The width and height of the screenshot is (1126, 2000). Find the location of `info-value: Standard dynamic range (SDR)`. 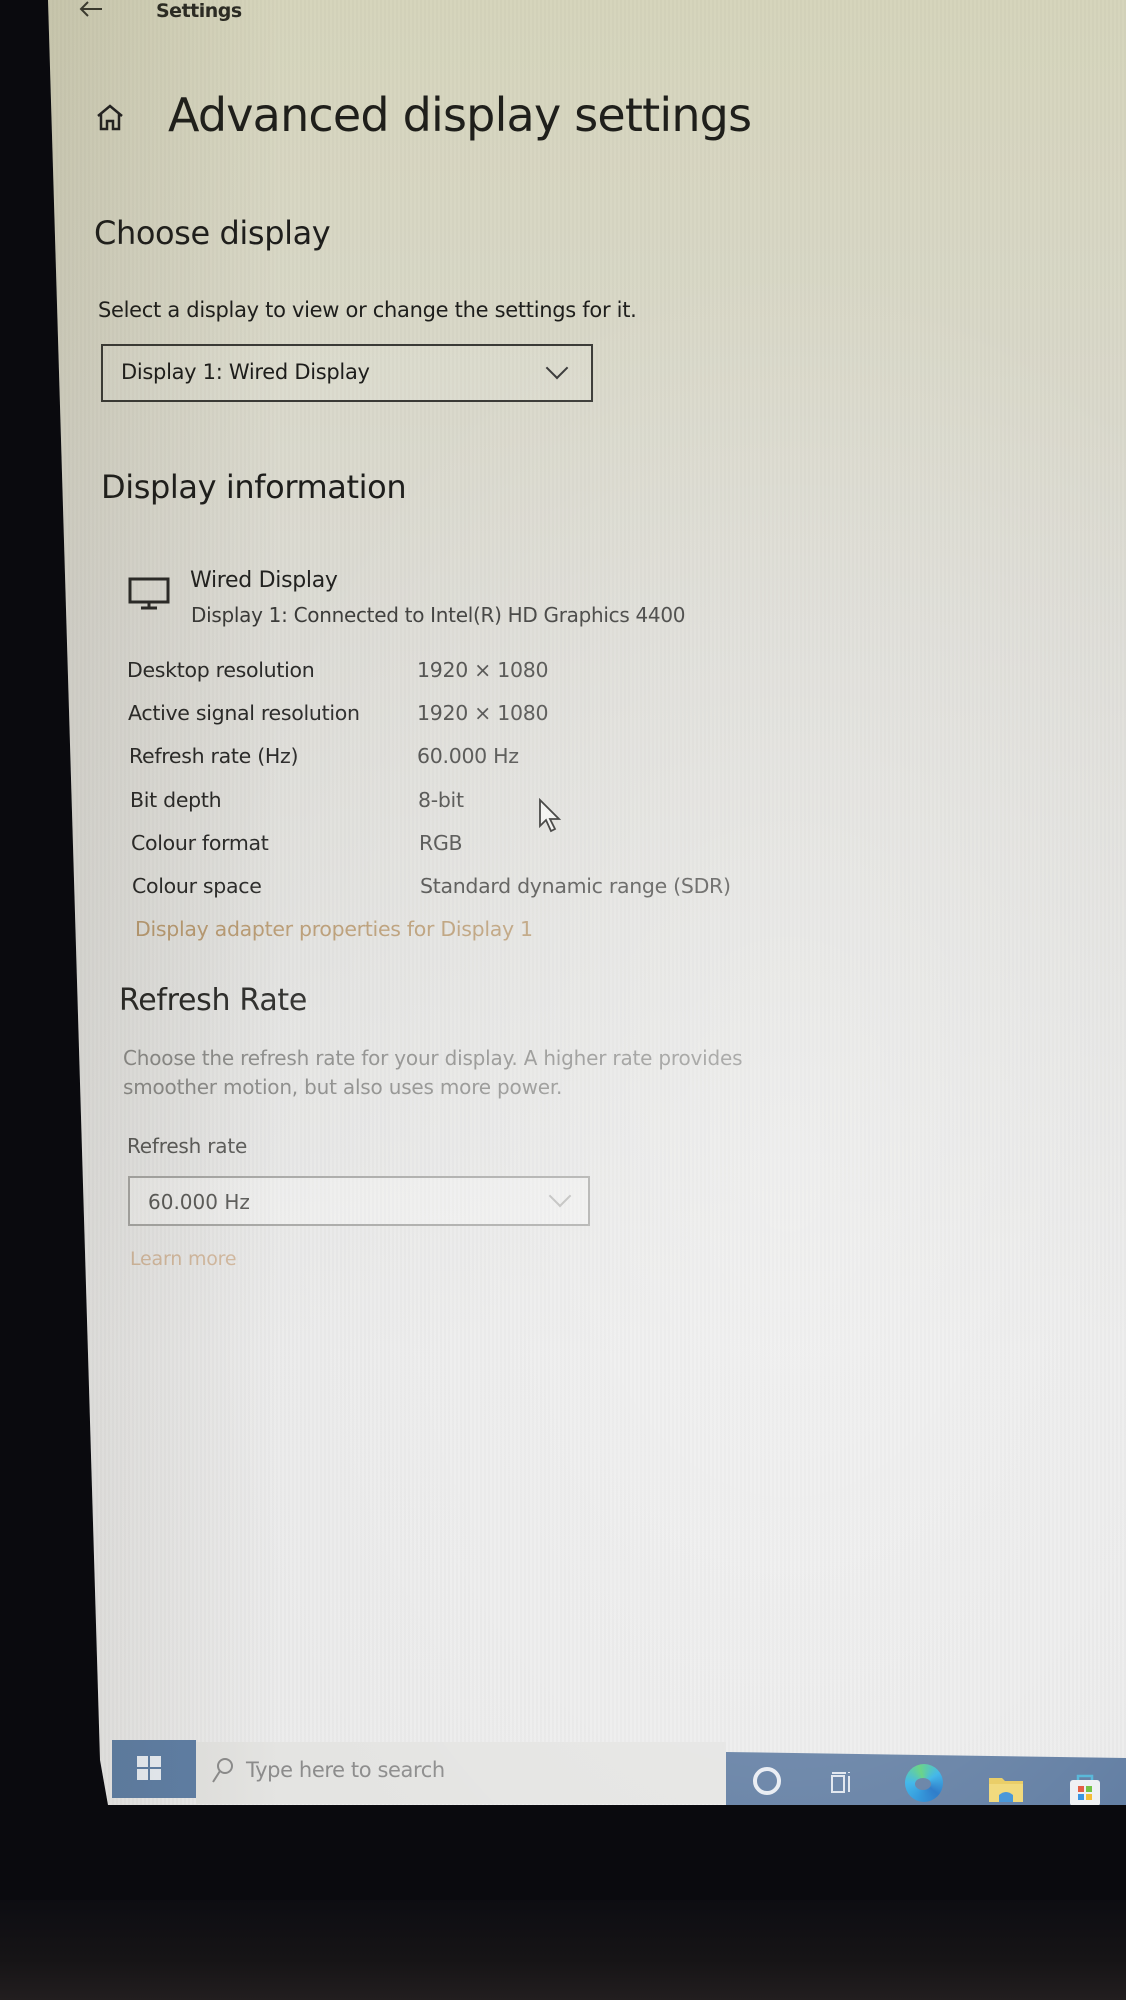

info-value: Standard dynamic range (SDR) is located at coordinates (575, 886).